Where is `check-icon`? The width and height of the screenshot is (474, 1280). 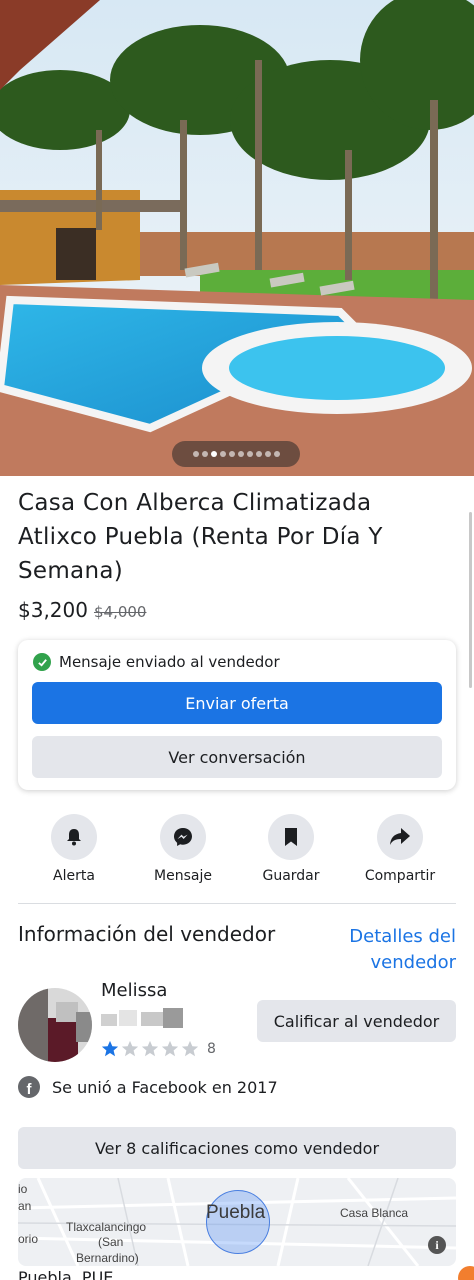 check-icon is located at coordinates (42, 662).